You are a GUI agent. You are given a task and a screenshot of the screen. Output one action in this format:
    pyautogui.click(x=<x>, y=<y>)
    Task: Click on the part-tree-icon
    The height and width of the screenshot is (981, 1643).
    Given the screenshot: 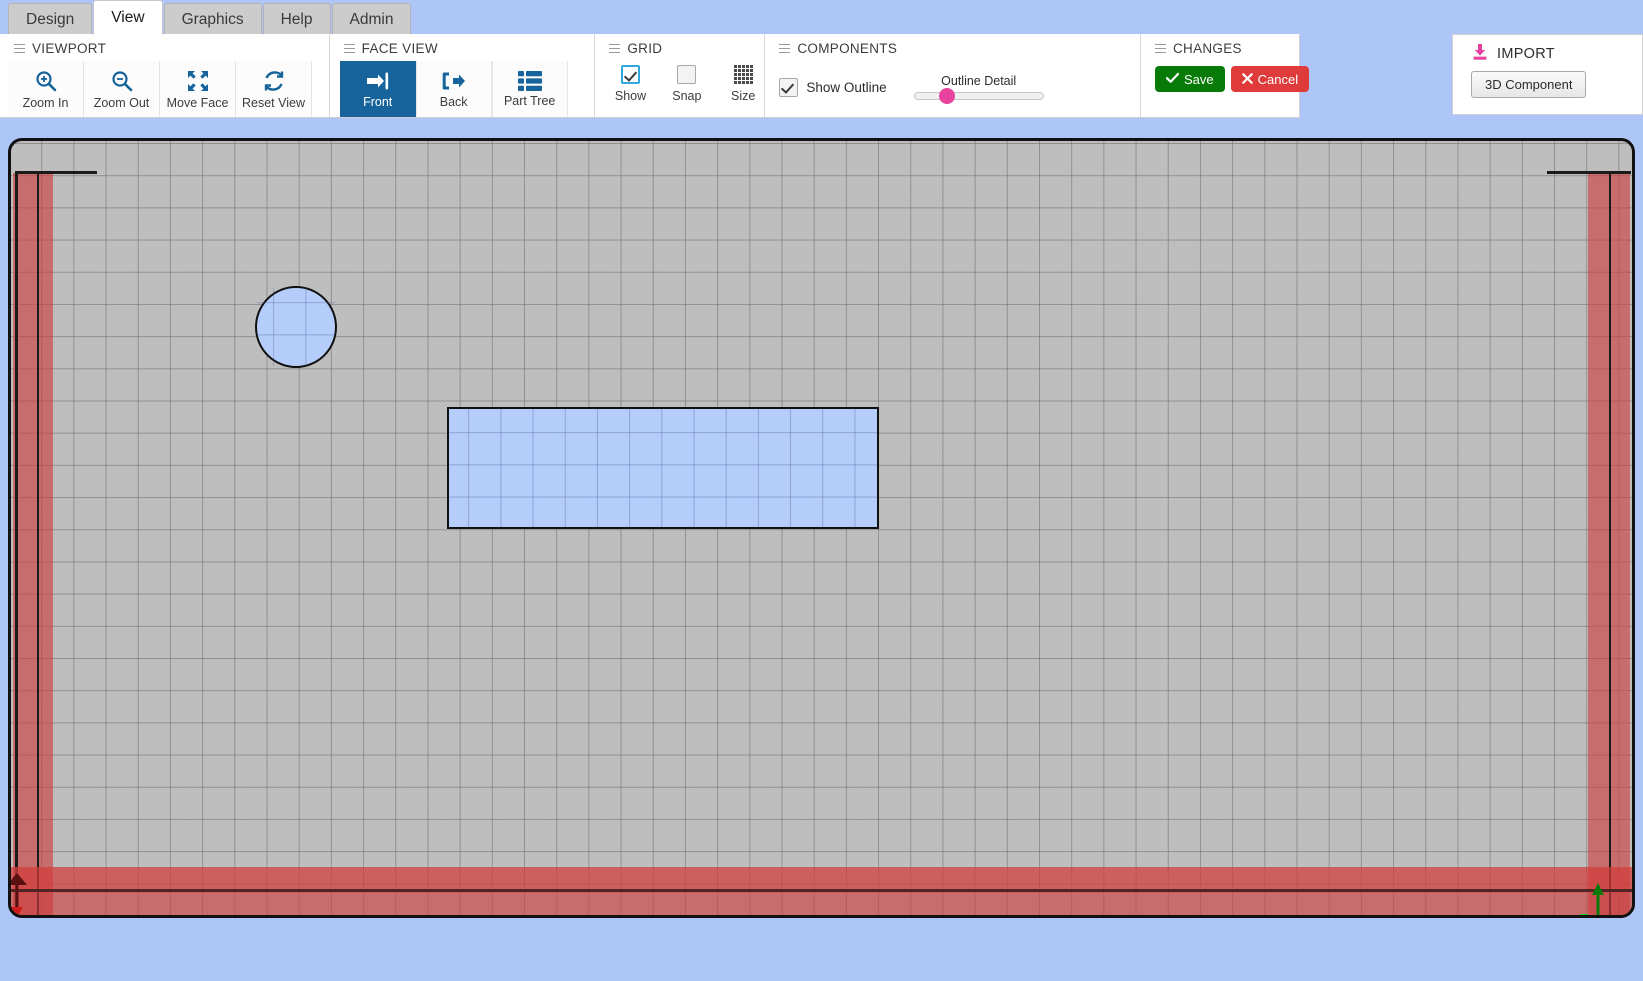 What is the action you would take?
    pyautogui.click(x=529, y=80)
    